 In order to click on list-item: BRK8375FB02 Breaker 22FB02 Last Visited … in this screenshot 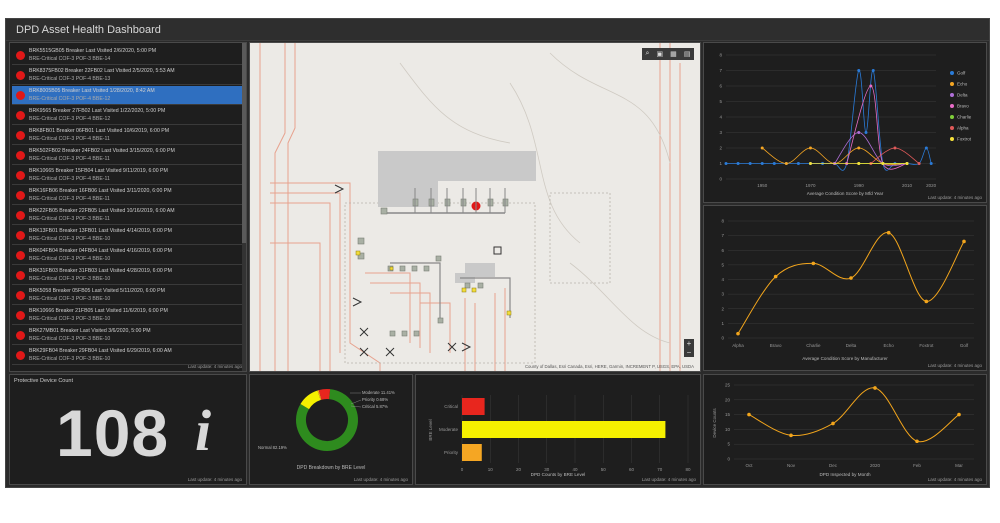, I will do `click(127, 75)`.